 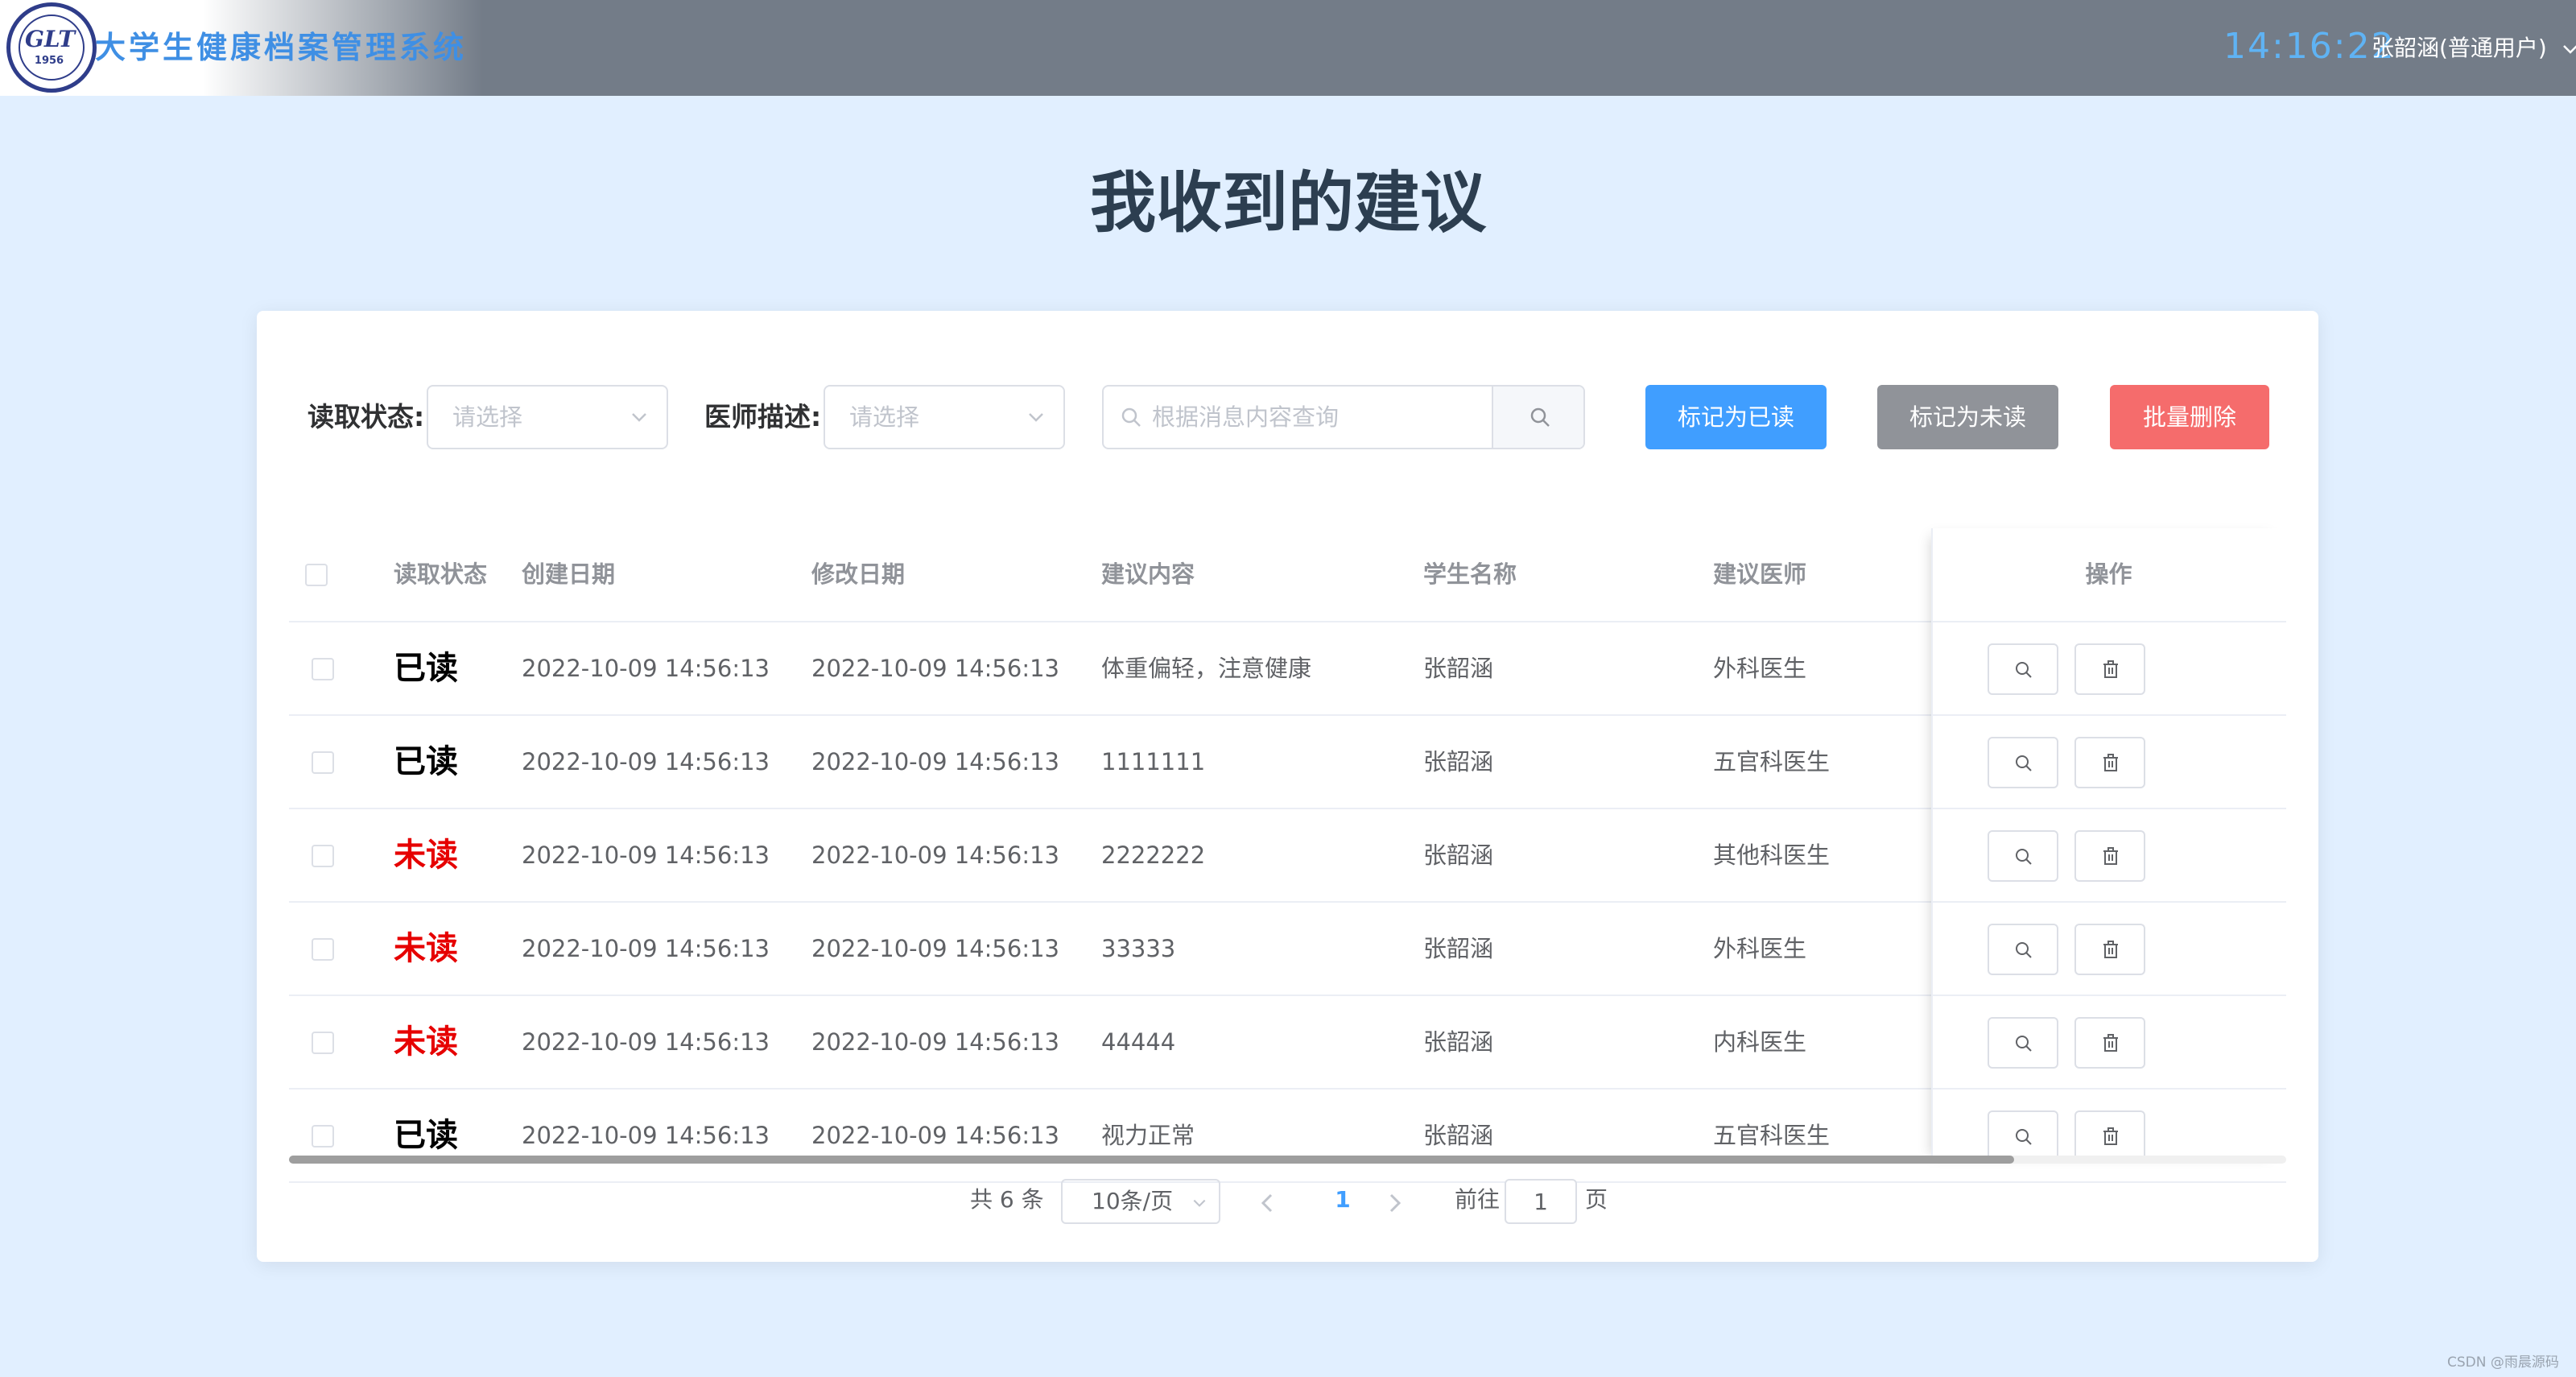 I want to click on top-header: GLT 1956 大学生健康档案管理系统 14:16:22 张韶涵(普通用户), so click(x=1288, y=48).